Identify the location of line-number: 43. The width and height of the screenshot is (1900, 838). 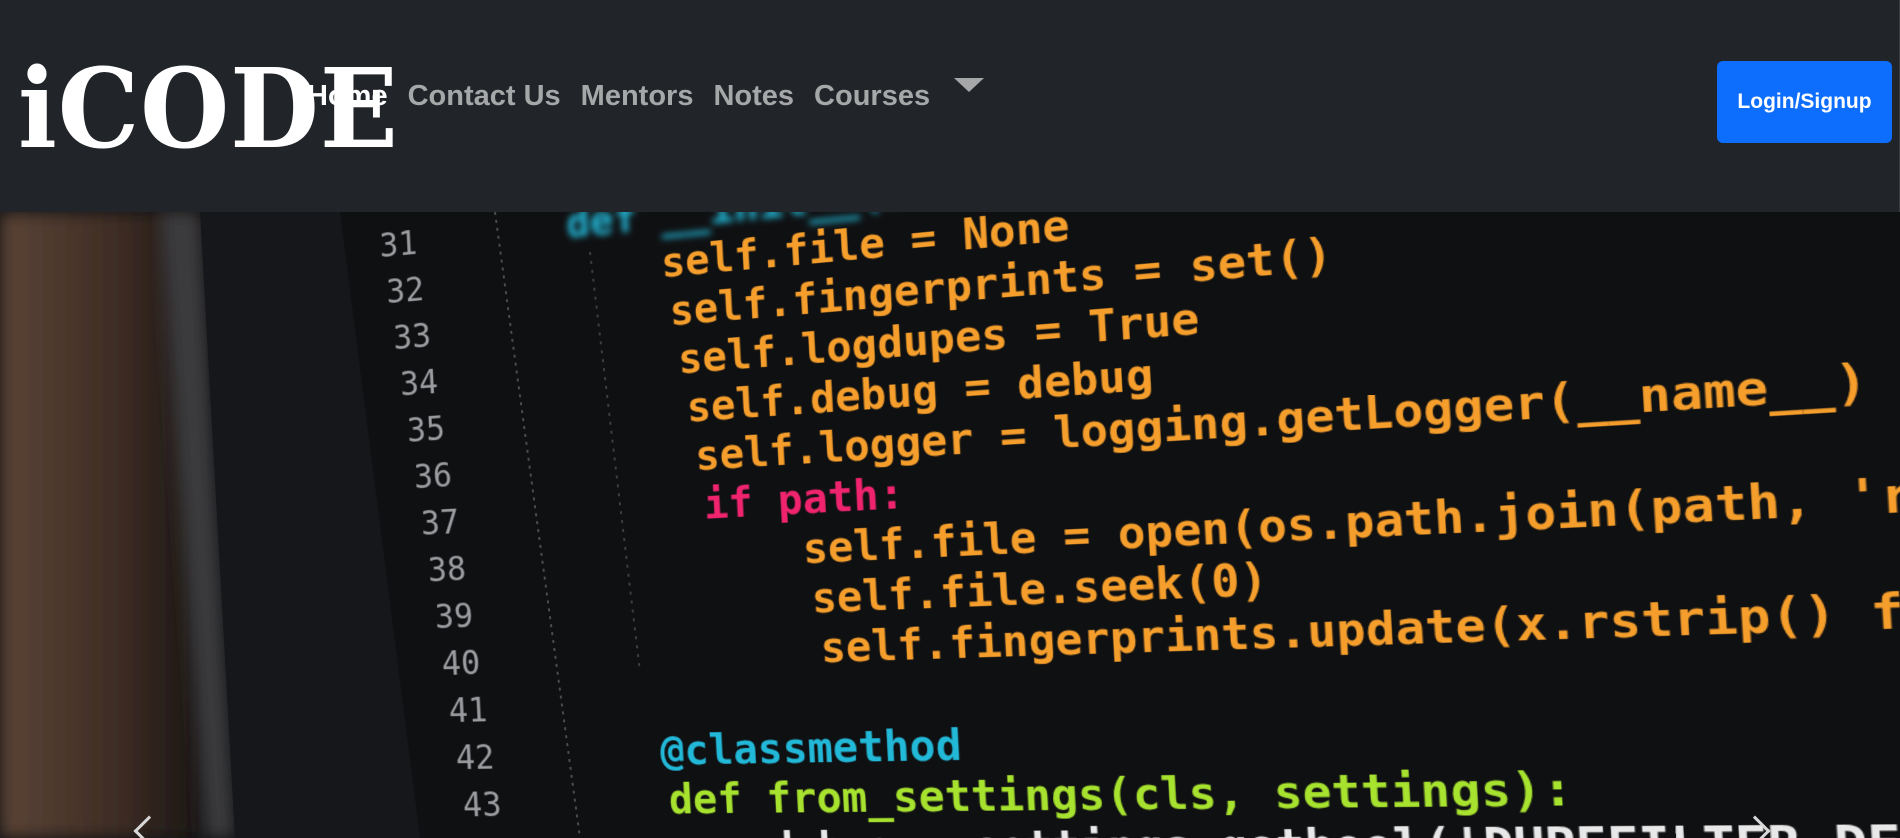
(482, 805).